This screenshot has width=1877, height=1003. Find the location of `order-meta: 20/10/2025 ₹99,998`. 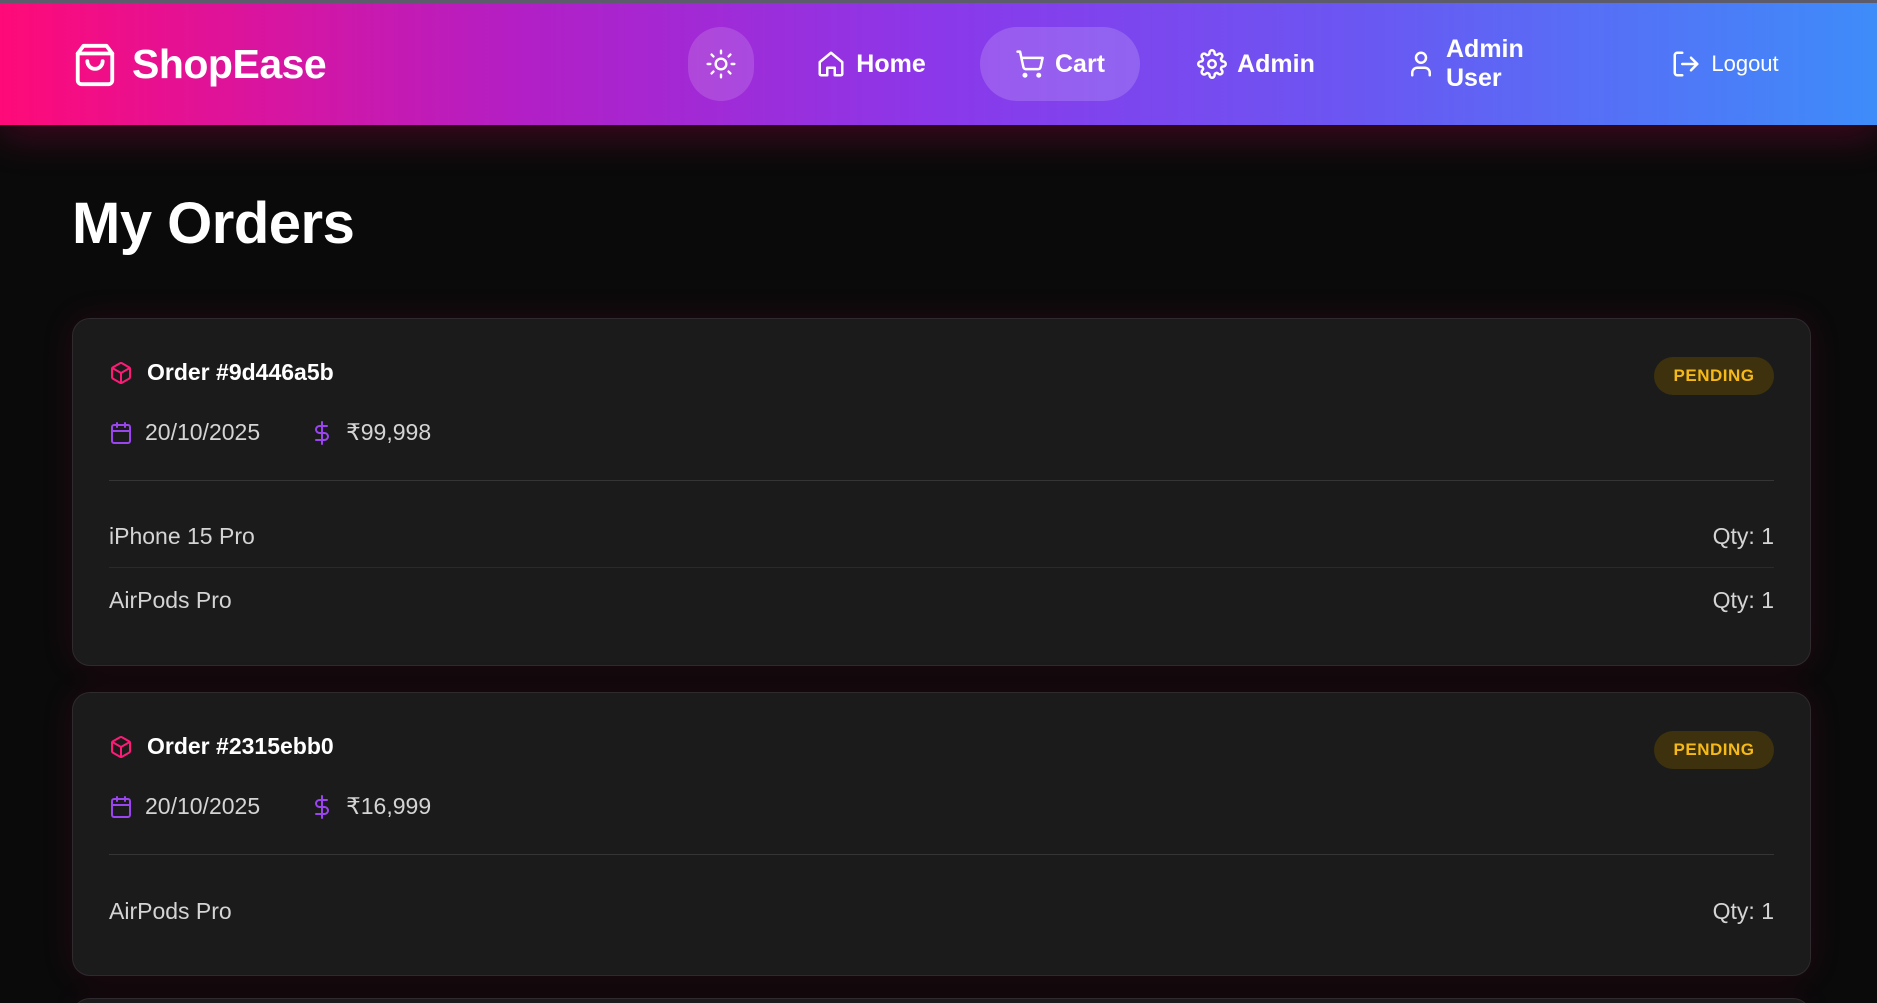

order-meta: 20/10/2025 ₹99,998 is located at coordinates (270, 432).